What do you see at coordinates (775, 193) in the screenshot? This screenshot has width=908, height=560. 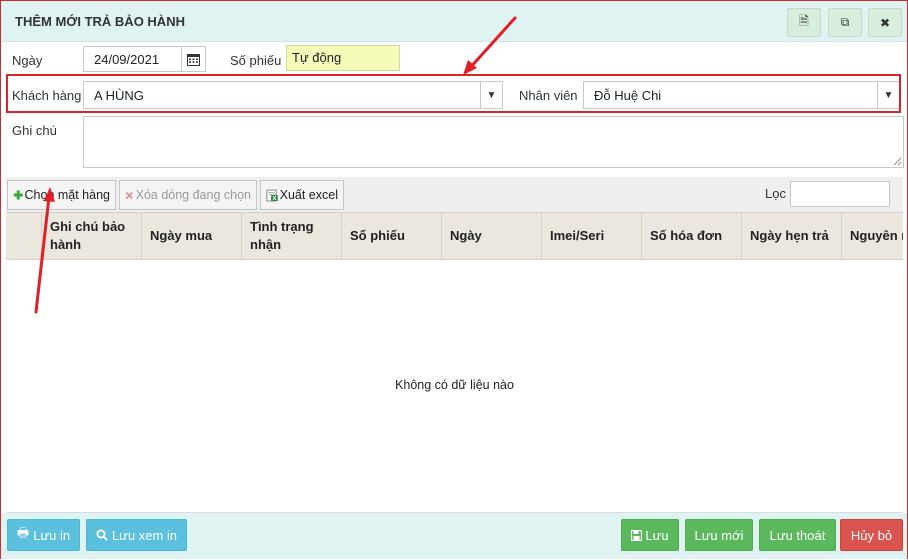 I see `filter-label: Lọc` at bounding box center [775, 193].